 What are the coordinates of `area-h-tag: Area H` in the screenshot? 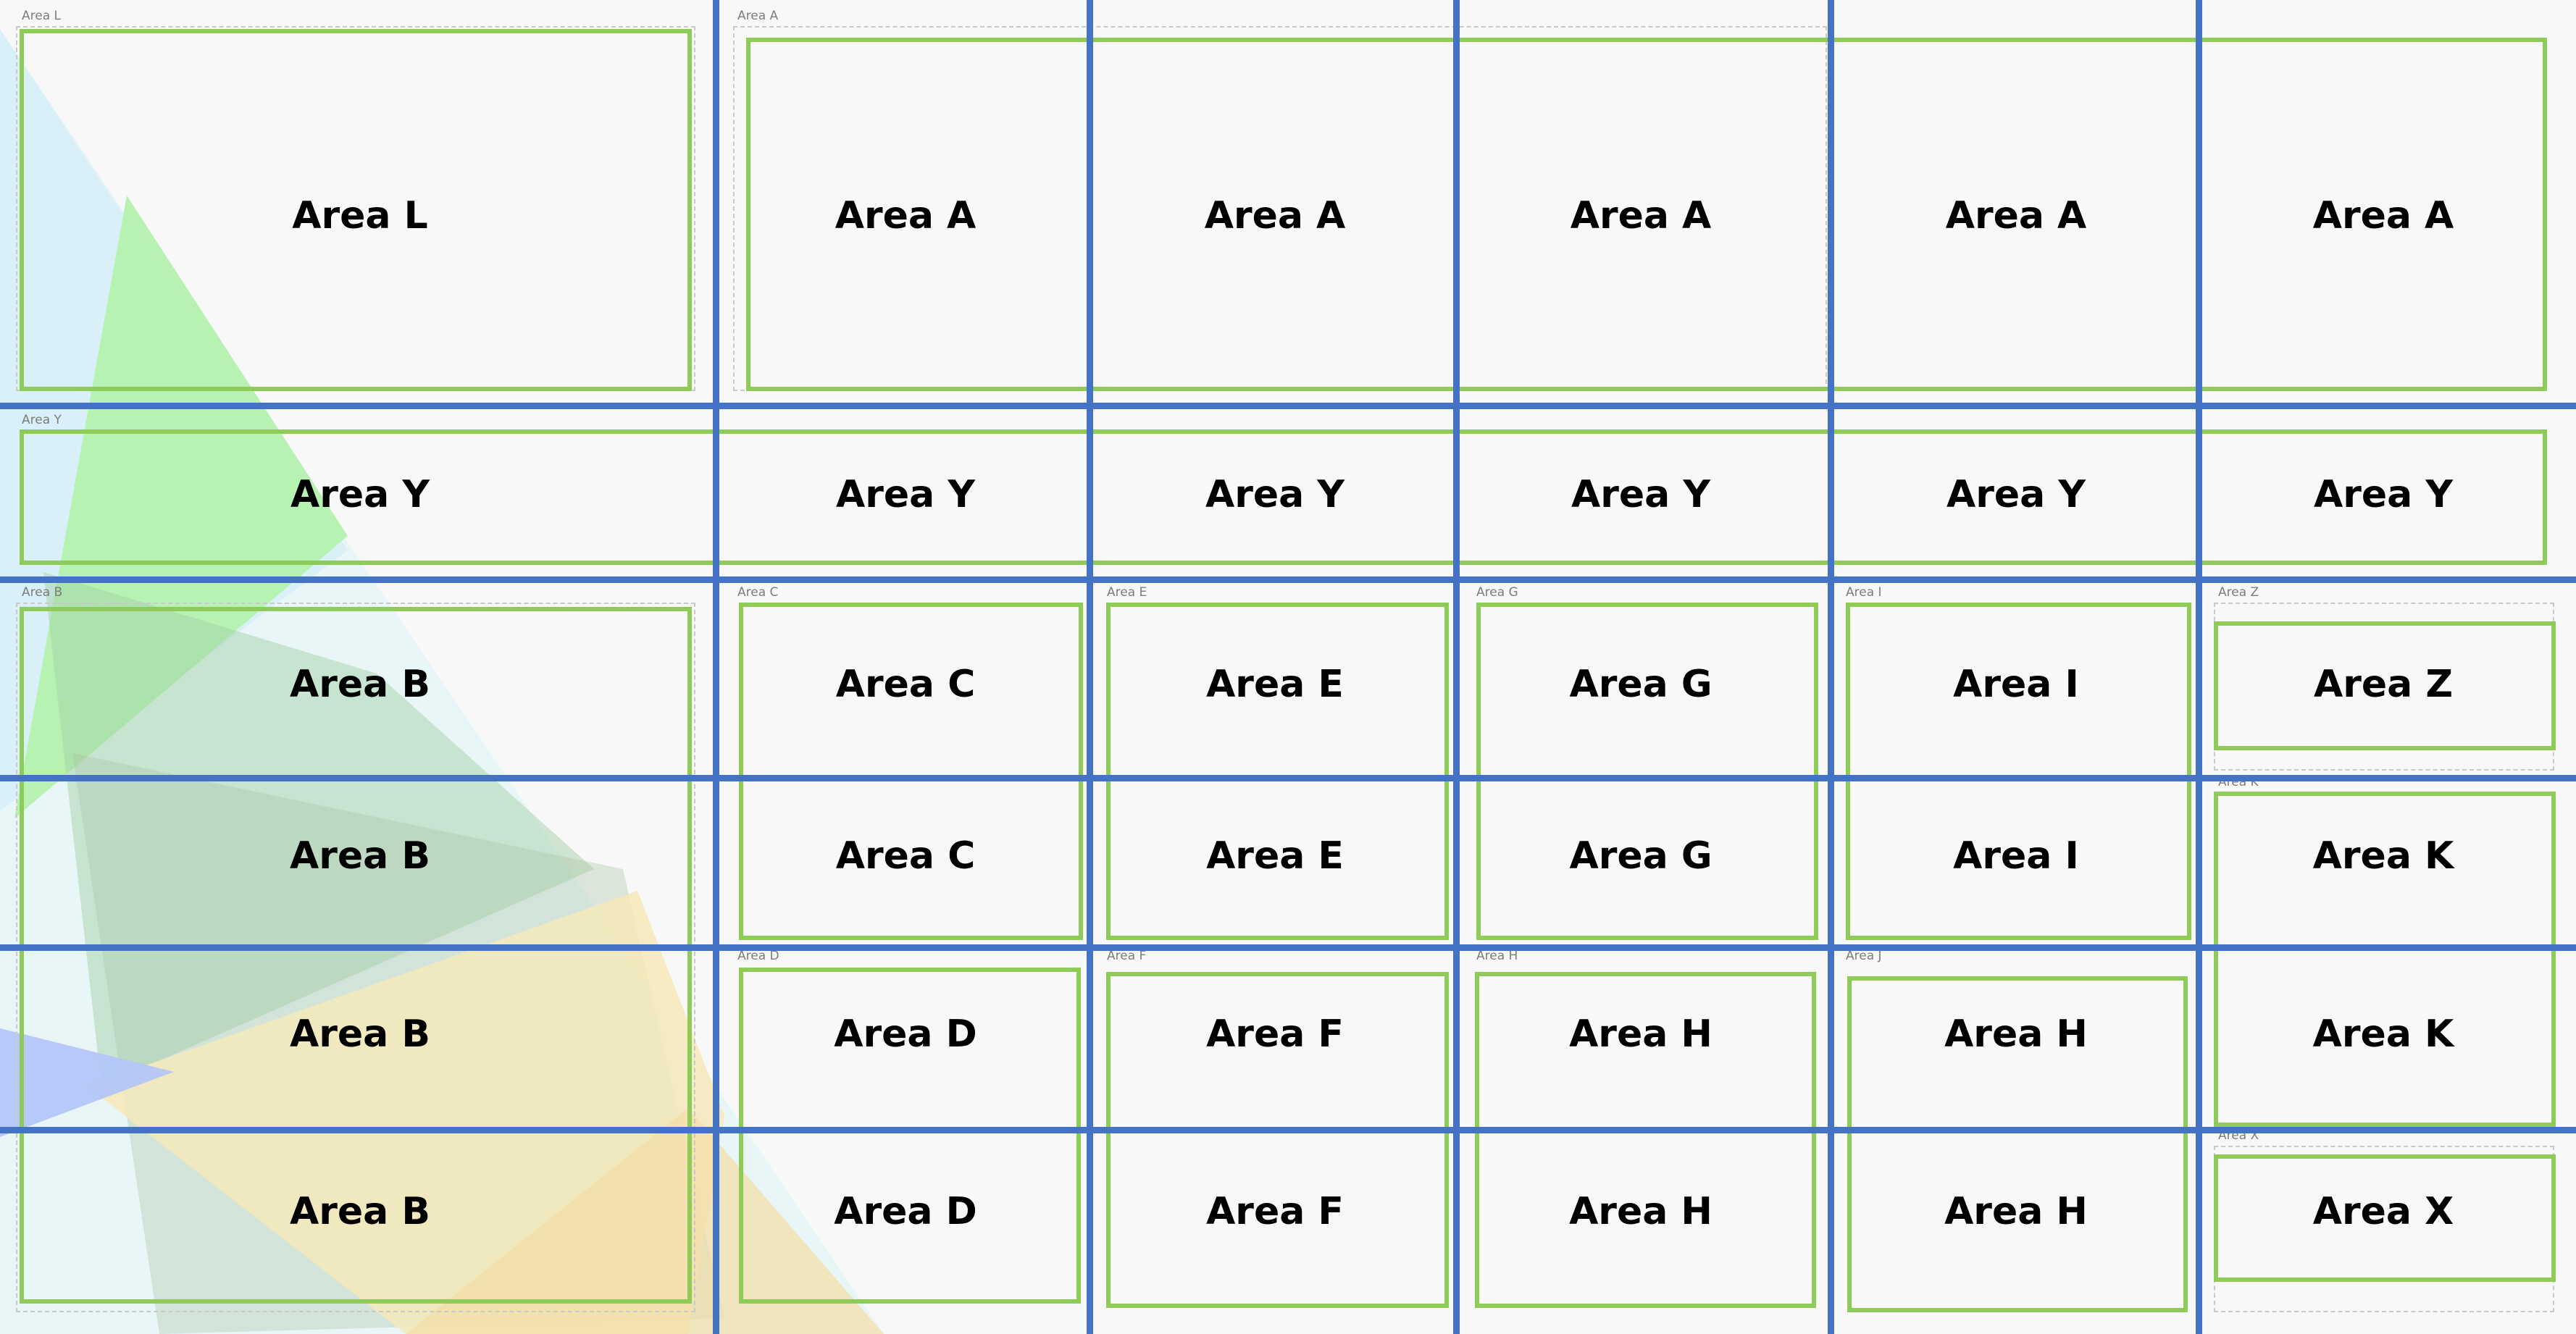 It's located at (1497, 956).